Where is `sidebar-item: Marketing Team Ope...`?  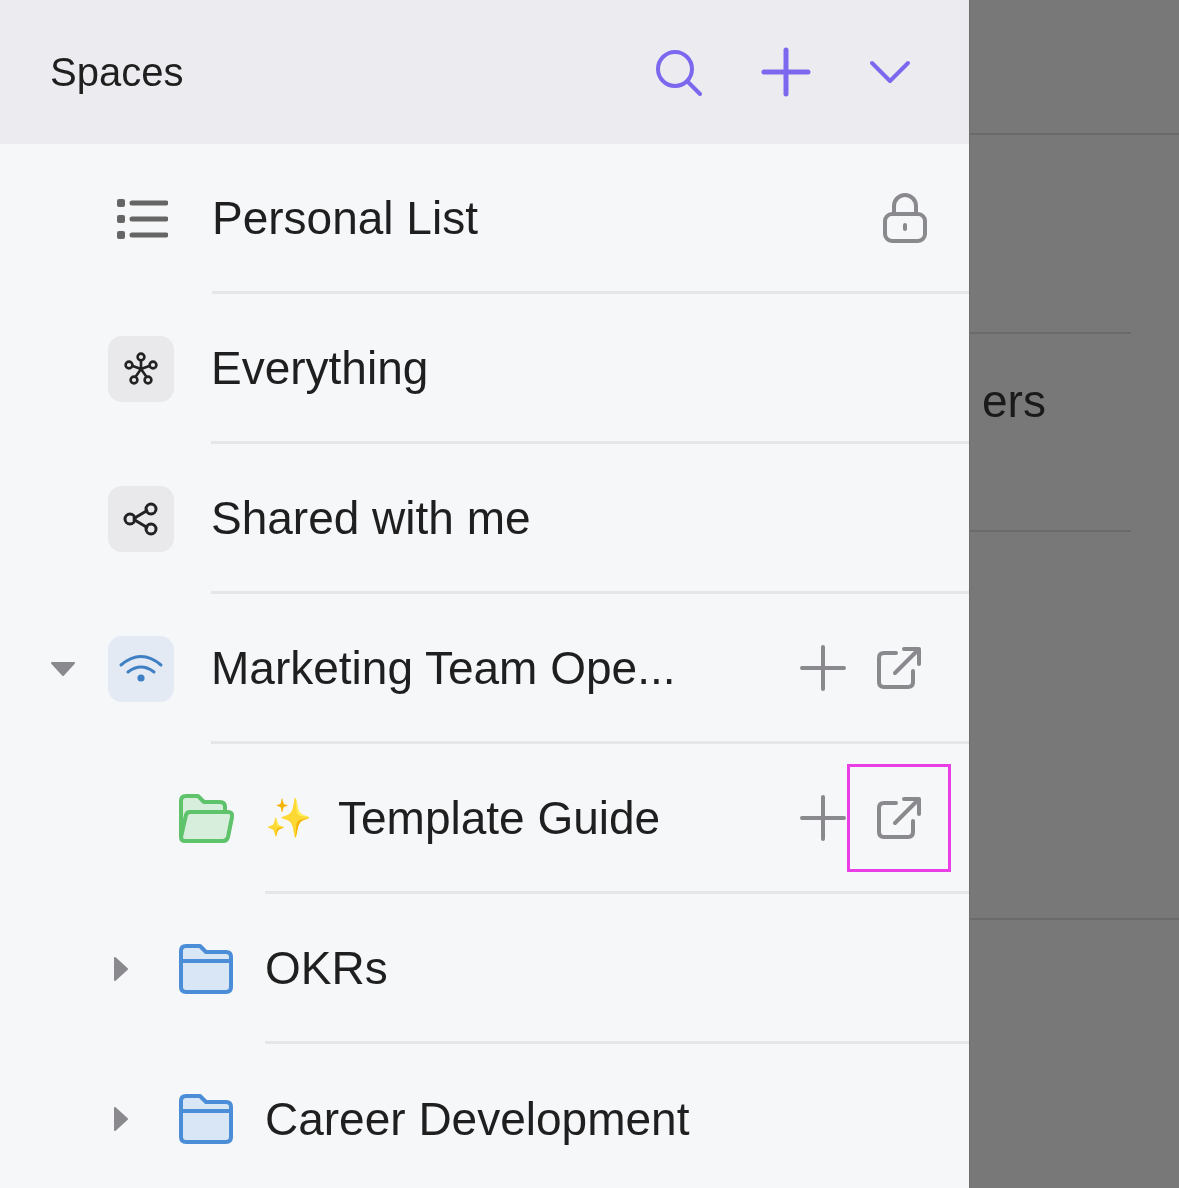
sidebar-item: Marketing Team Ope... is located at coordinates (443, 667).